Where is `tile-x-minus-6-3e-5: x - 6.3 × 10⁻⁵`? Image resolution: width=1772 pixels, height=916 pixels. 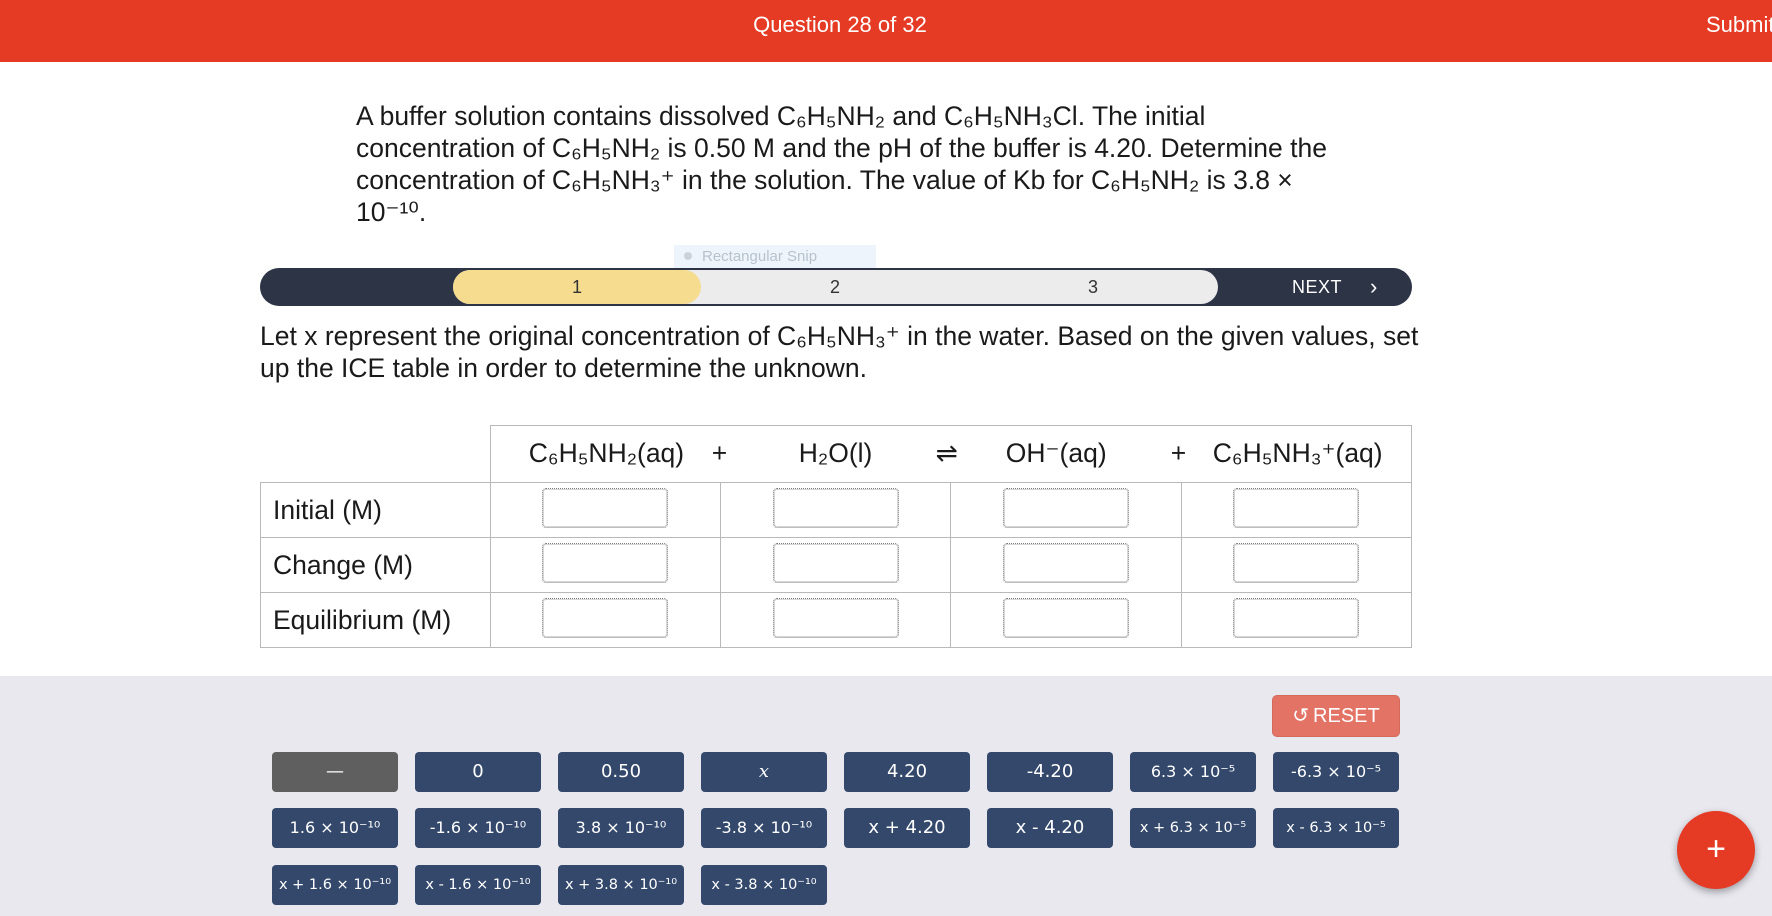
tile-x-minus-6-3e-5: x - 6.3 × 10⁻⁵ is located at coordinates (1336, 828).